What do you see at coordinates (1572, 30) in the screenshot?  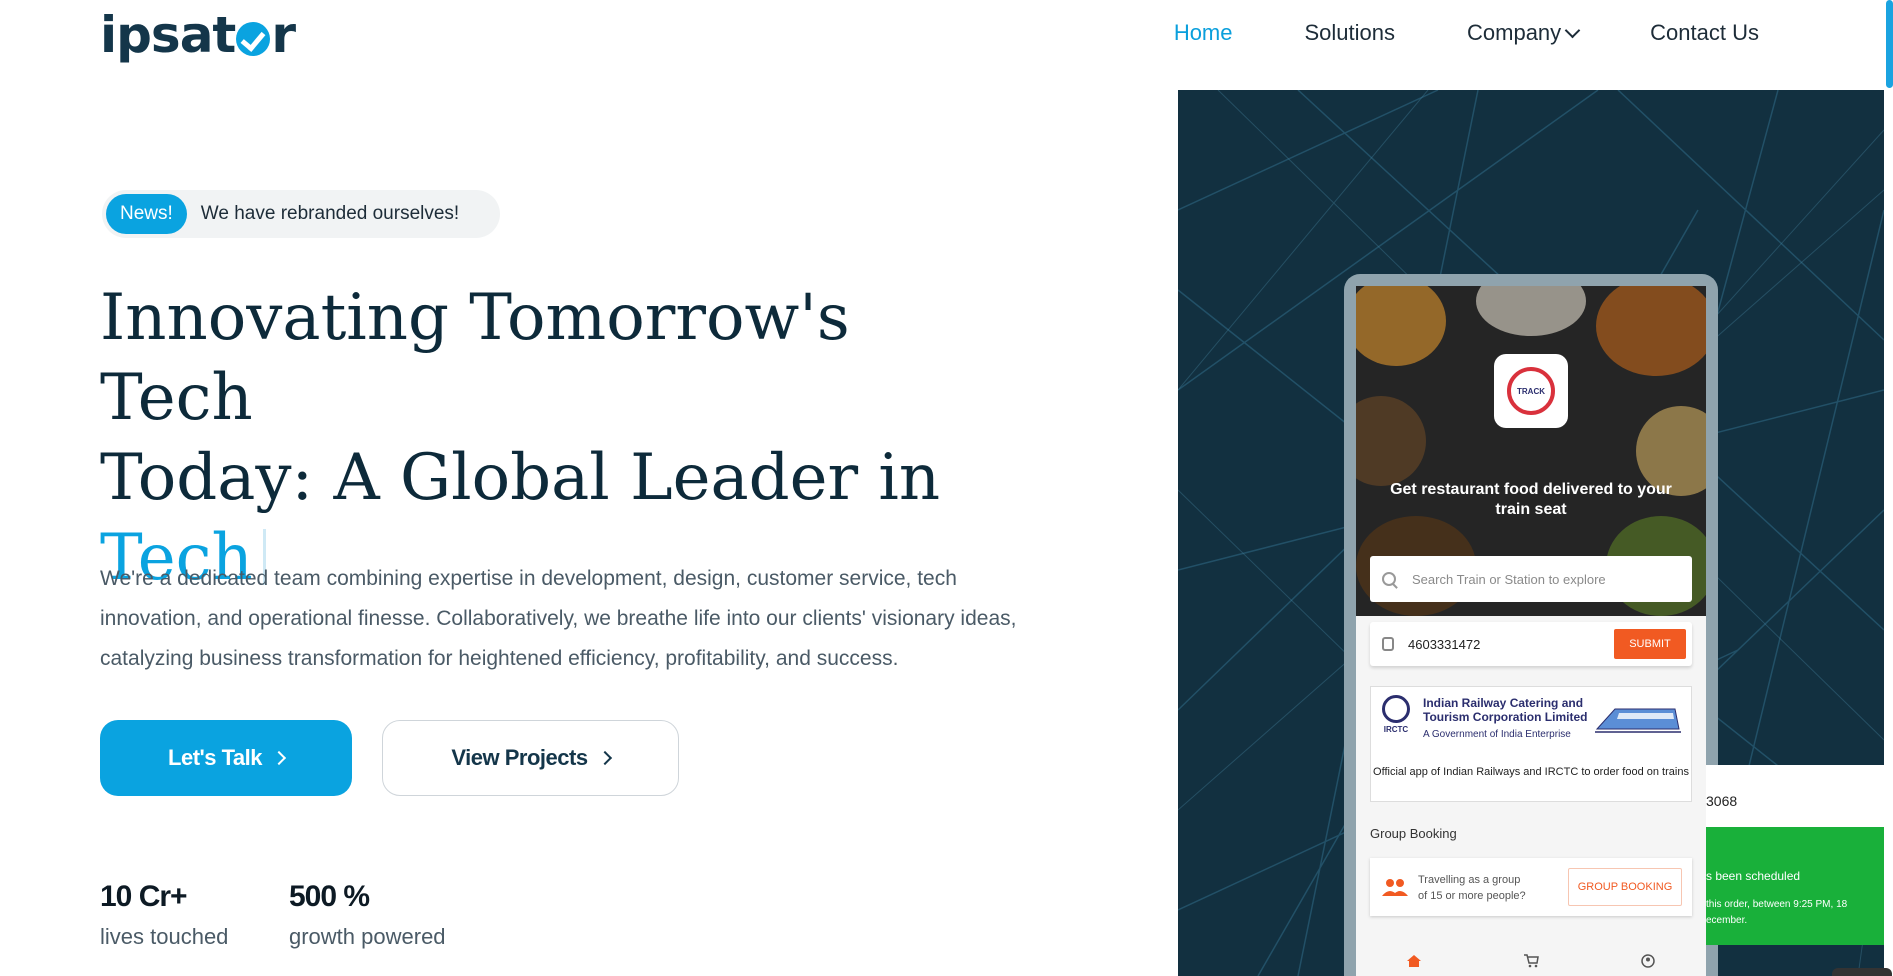 I see `chevron-down-icon` at bounding box center [1572, 30].